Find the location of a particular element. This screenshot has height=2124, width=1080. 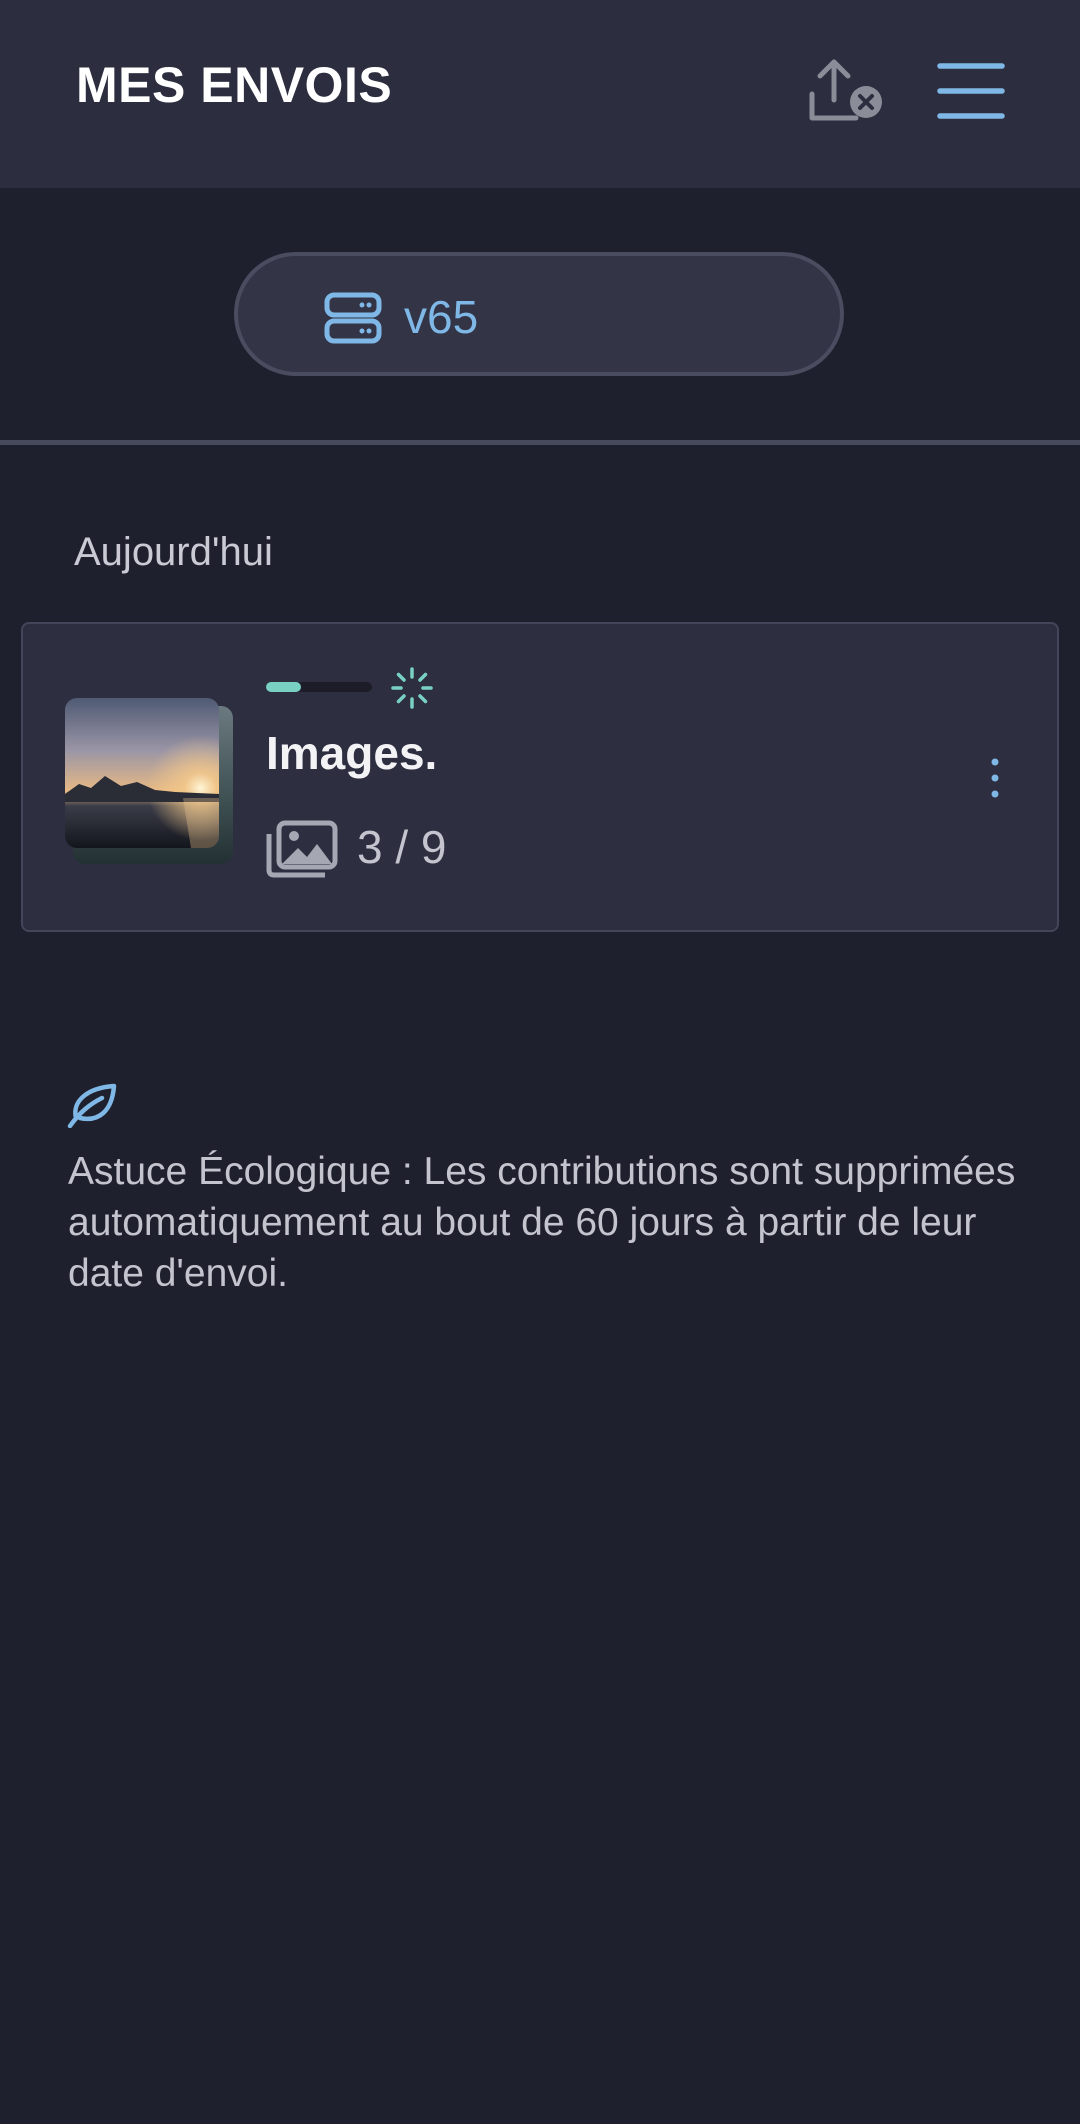

upload-progress-bar is located at coordinates (319, 687).